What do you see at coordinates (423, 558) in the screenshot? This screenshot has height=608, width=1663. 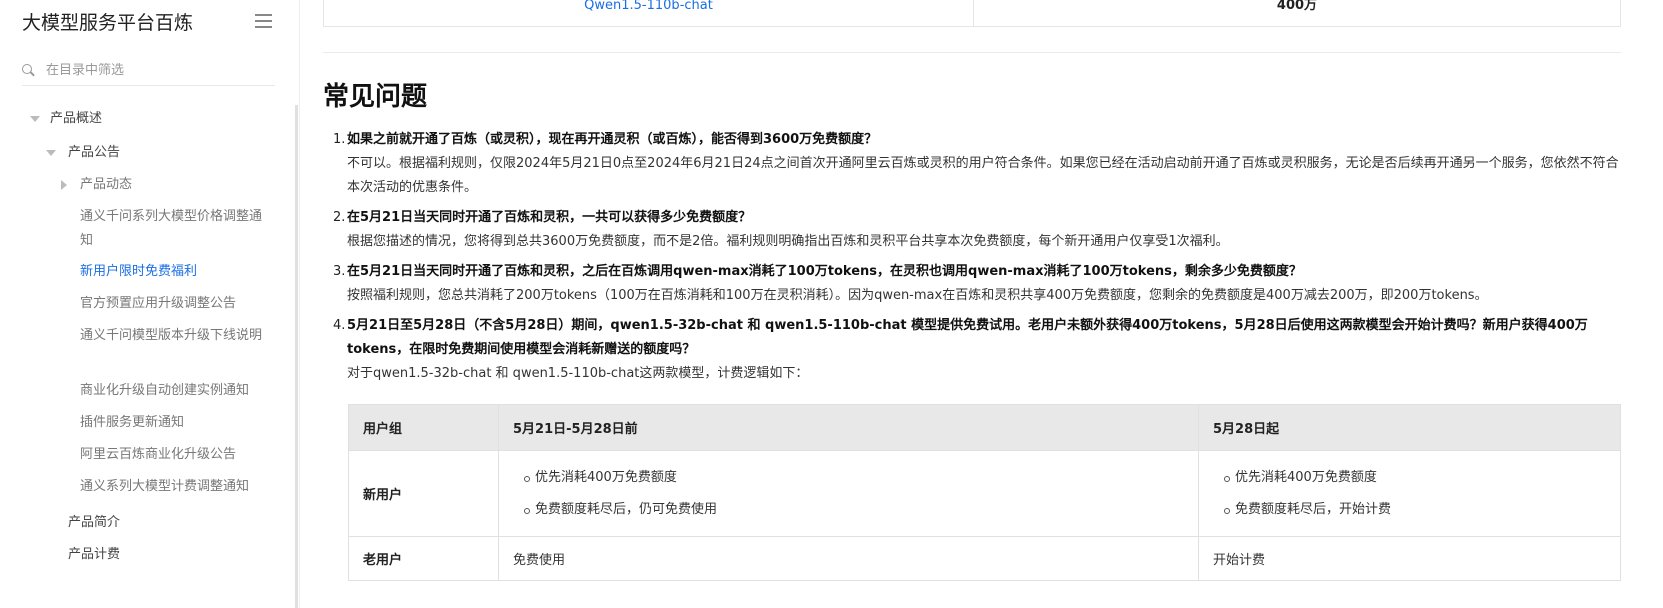 I see `row-label-old-user: 老用户` at bounding box center [423, 558].